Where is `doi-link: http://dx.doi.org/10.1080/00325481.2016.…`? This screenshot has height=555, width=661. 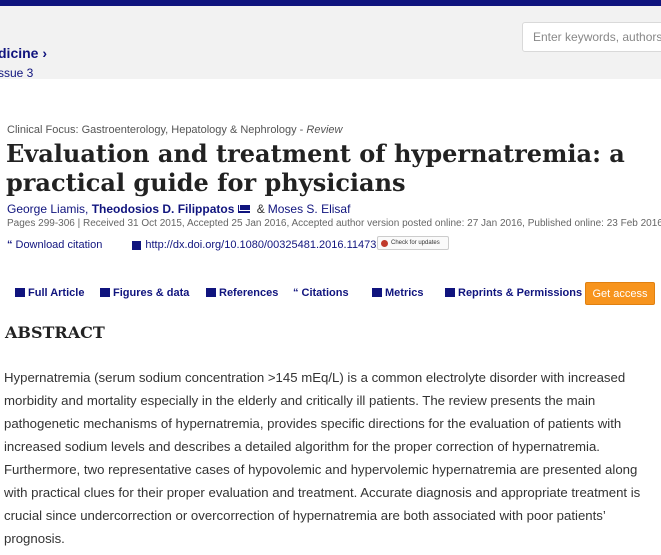
doi-link: http://dx.doi.org/10.1080/00325481.2016.… is located at coordinates (266, 245).